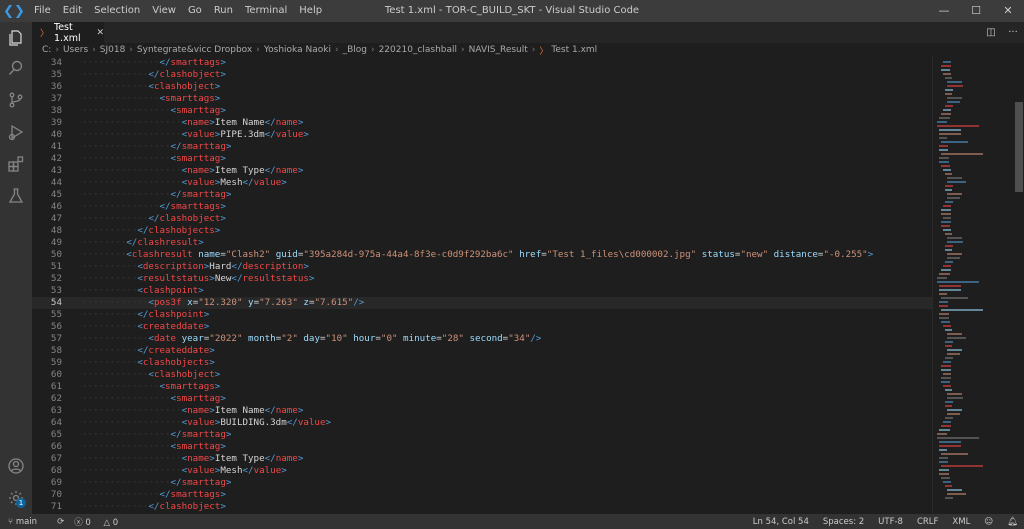 Image resolution: width=1024 pixels, height=529 pixels. I want to click on code-line: 61 ··············<smarttags>, so click(482, 387).